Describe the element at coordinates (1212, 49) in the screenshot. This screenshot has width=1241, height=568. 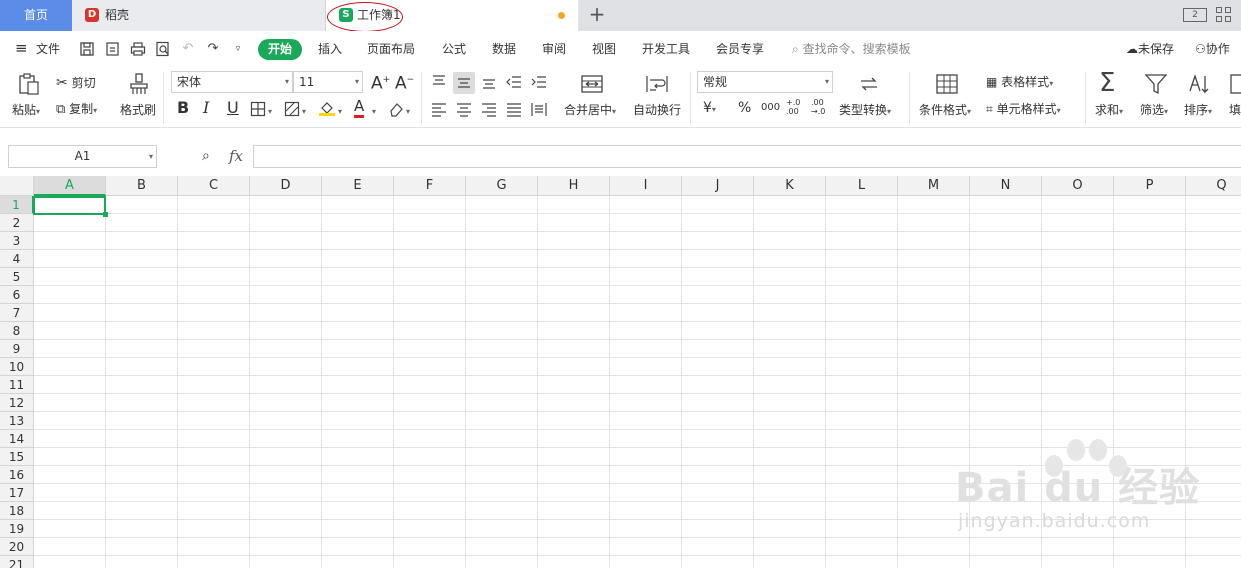
I see `collaborate-button: ⚇协作` at that location.